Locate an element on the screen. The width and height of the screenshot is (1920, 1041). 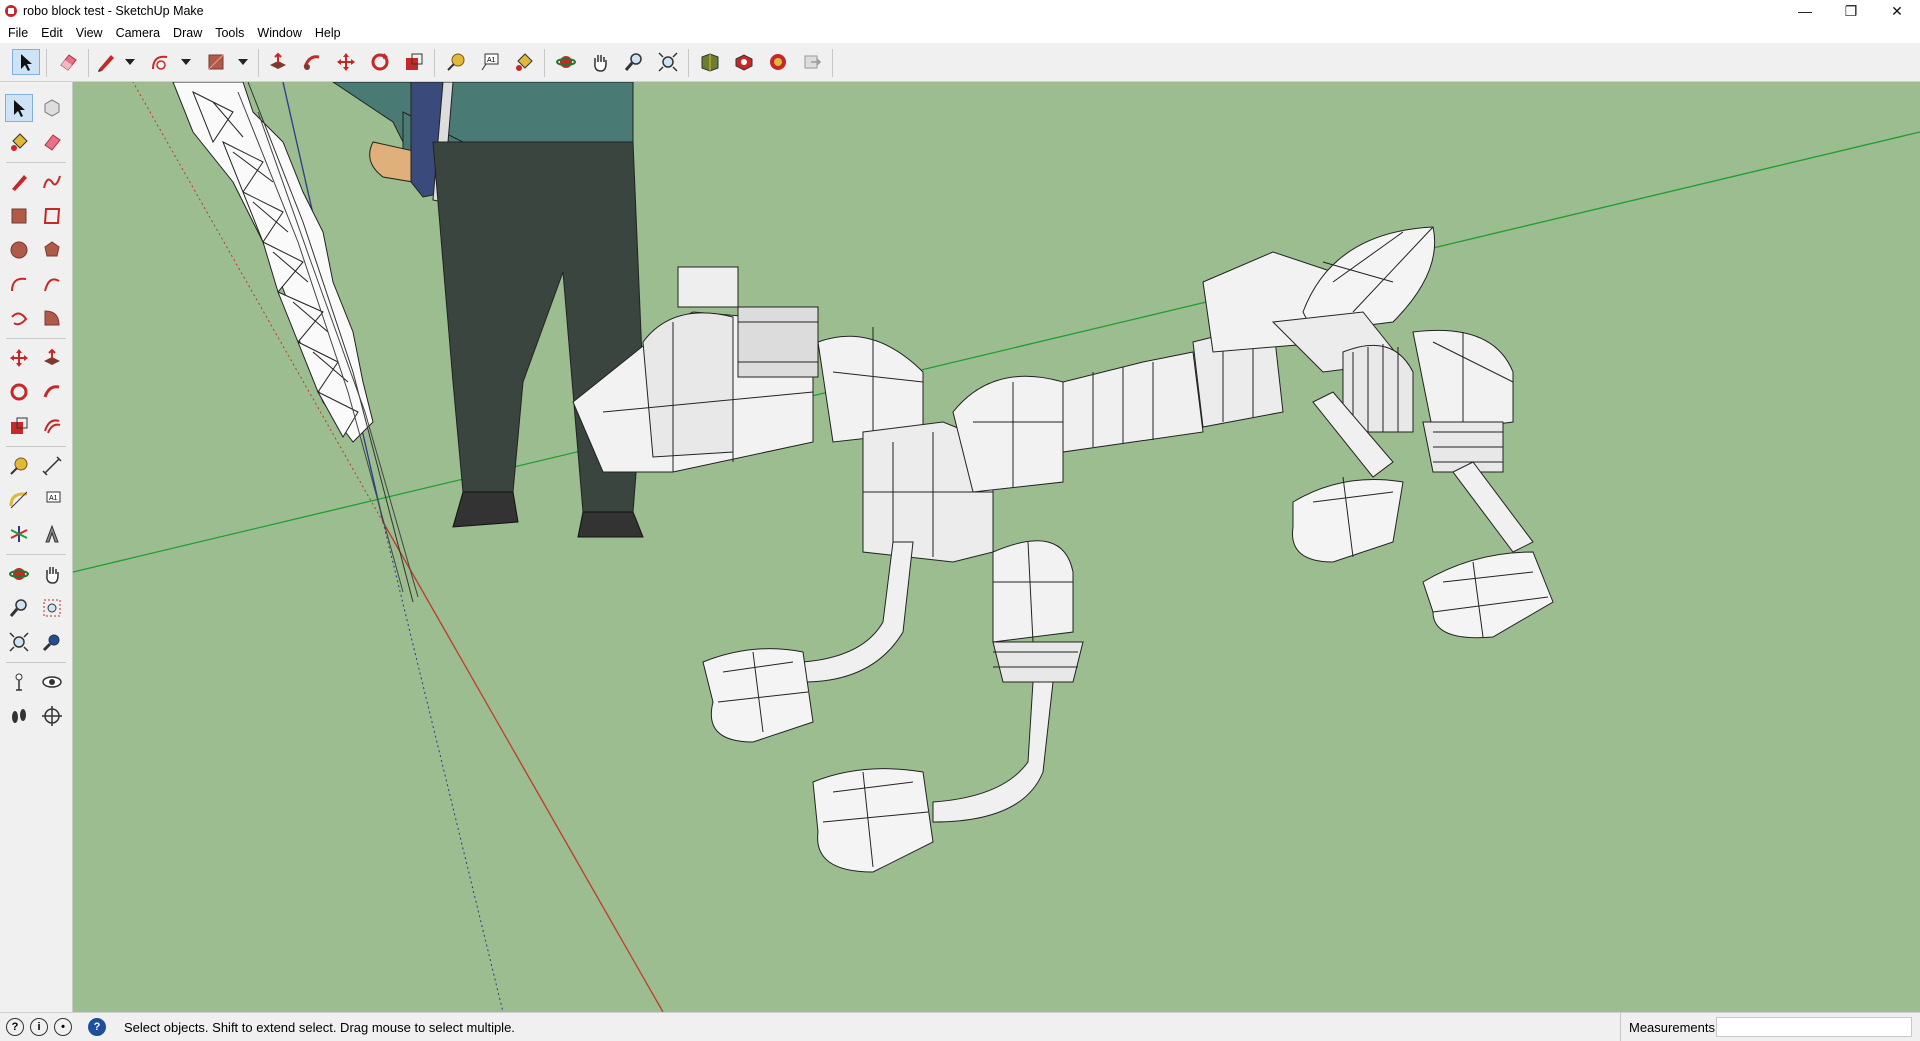
restore-button: ❐ is located at coordinates (1851, 11).